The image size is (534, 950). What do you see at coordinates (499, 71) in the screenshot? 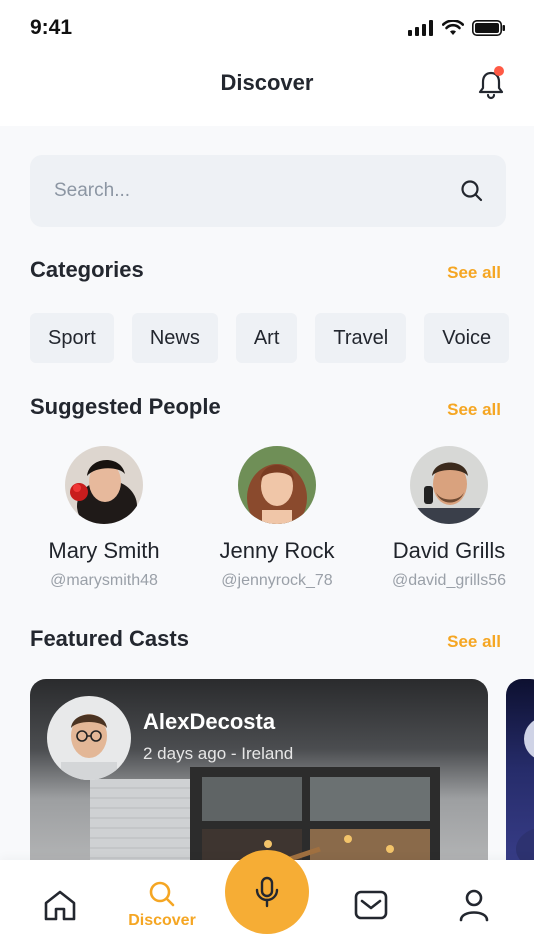
I see `notification-dot` at bounding box center [499, 71].